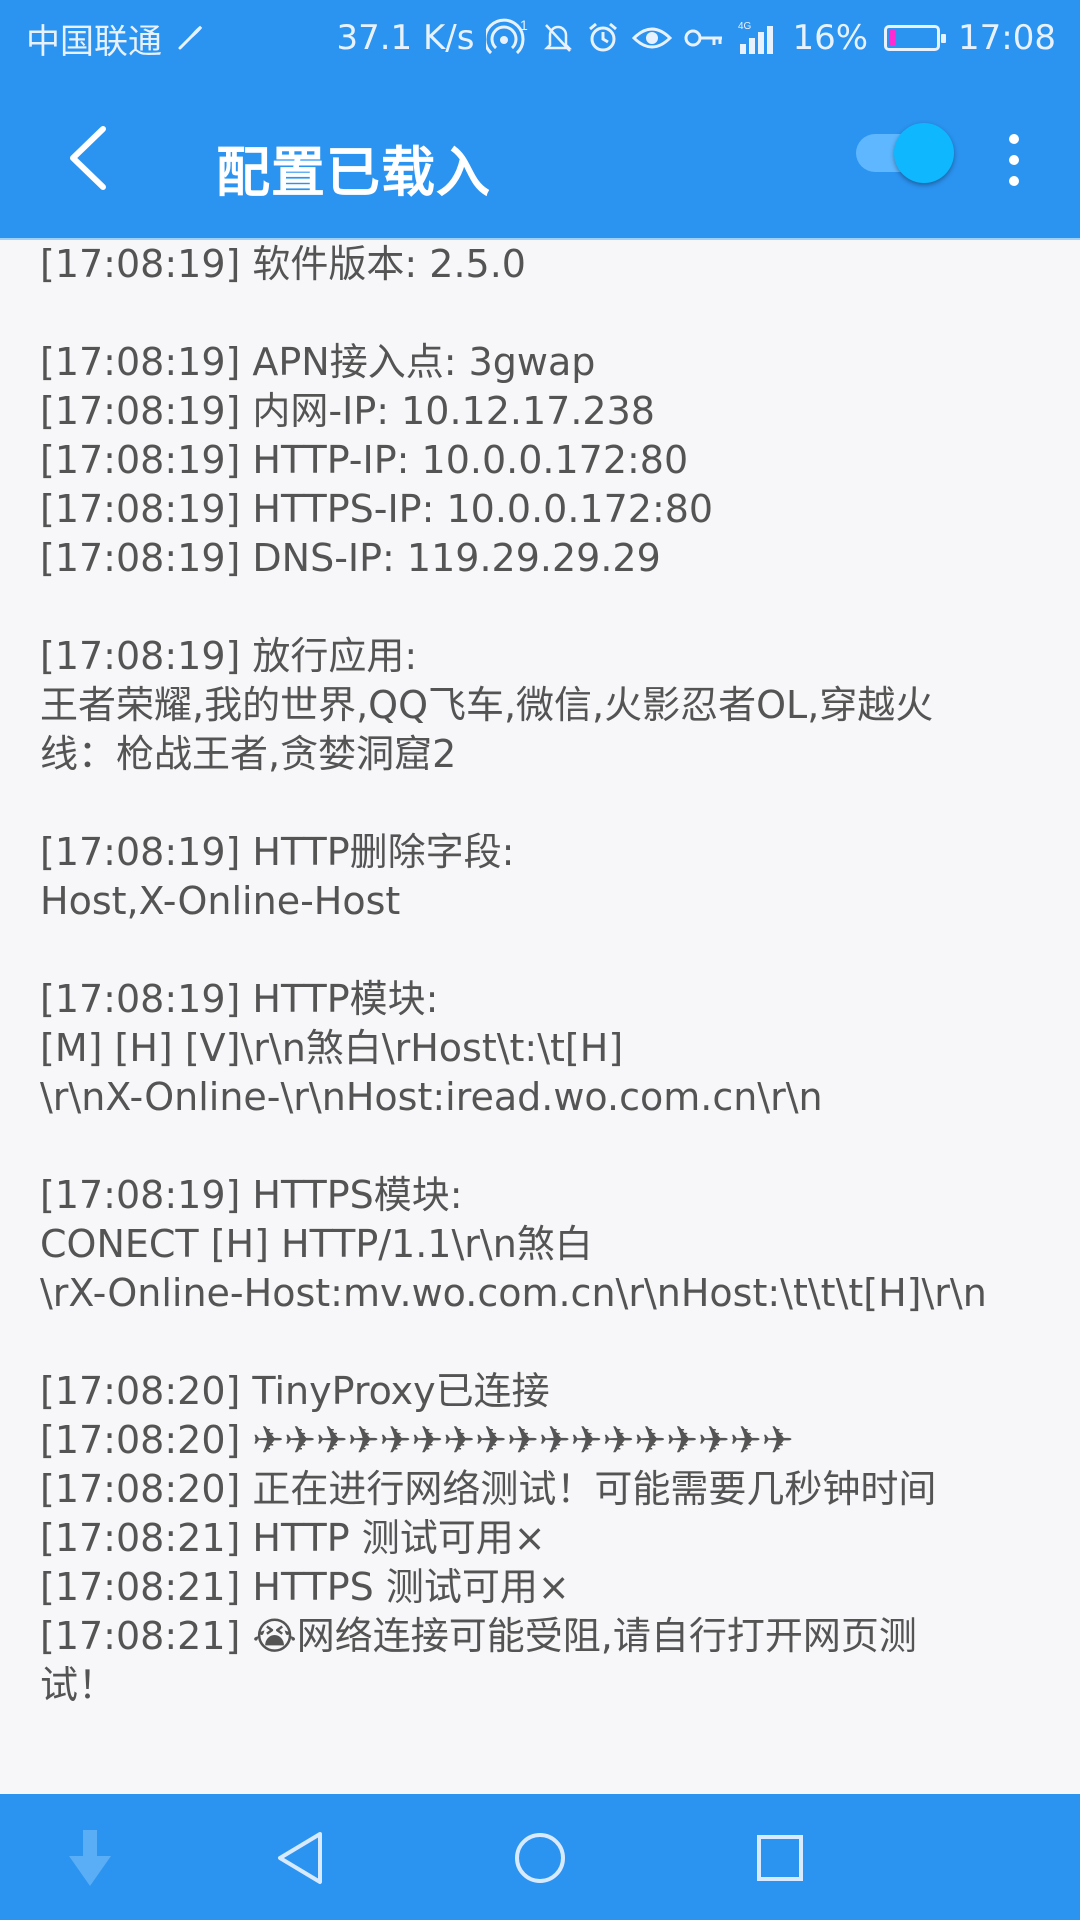 This screenshot has width=1080, height=1920. I want to click on log-line: [17:08:19] 放行应用:, so click(229, 656).